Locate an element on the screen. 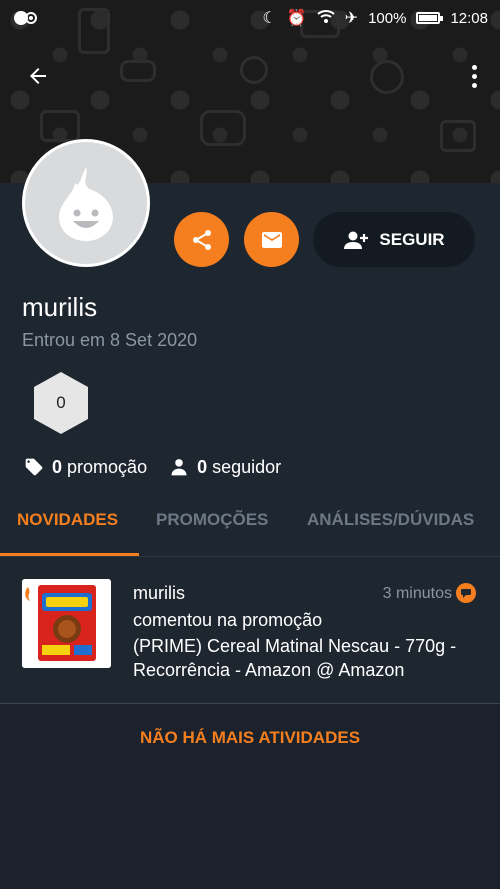 The width and height of the screenshot is (500, 889). share-icon is located at coordinates (201, 239).